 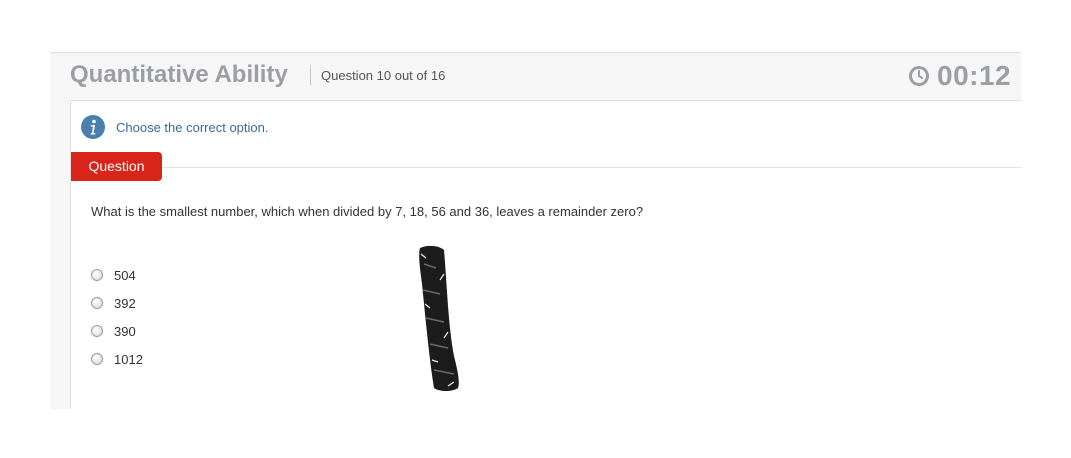 What do you see at coordinates (439, 318) in the screenshot?
I see `ink-scribble` at bounding box center [439, 318].